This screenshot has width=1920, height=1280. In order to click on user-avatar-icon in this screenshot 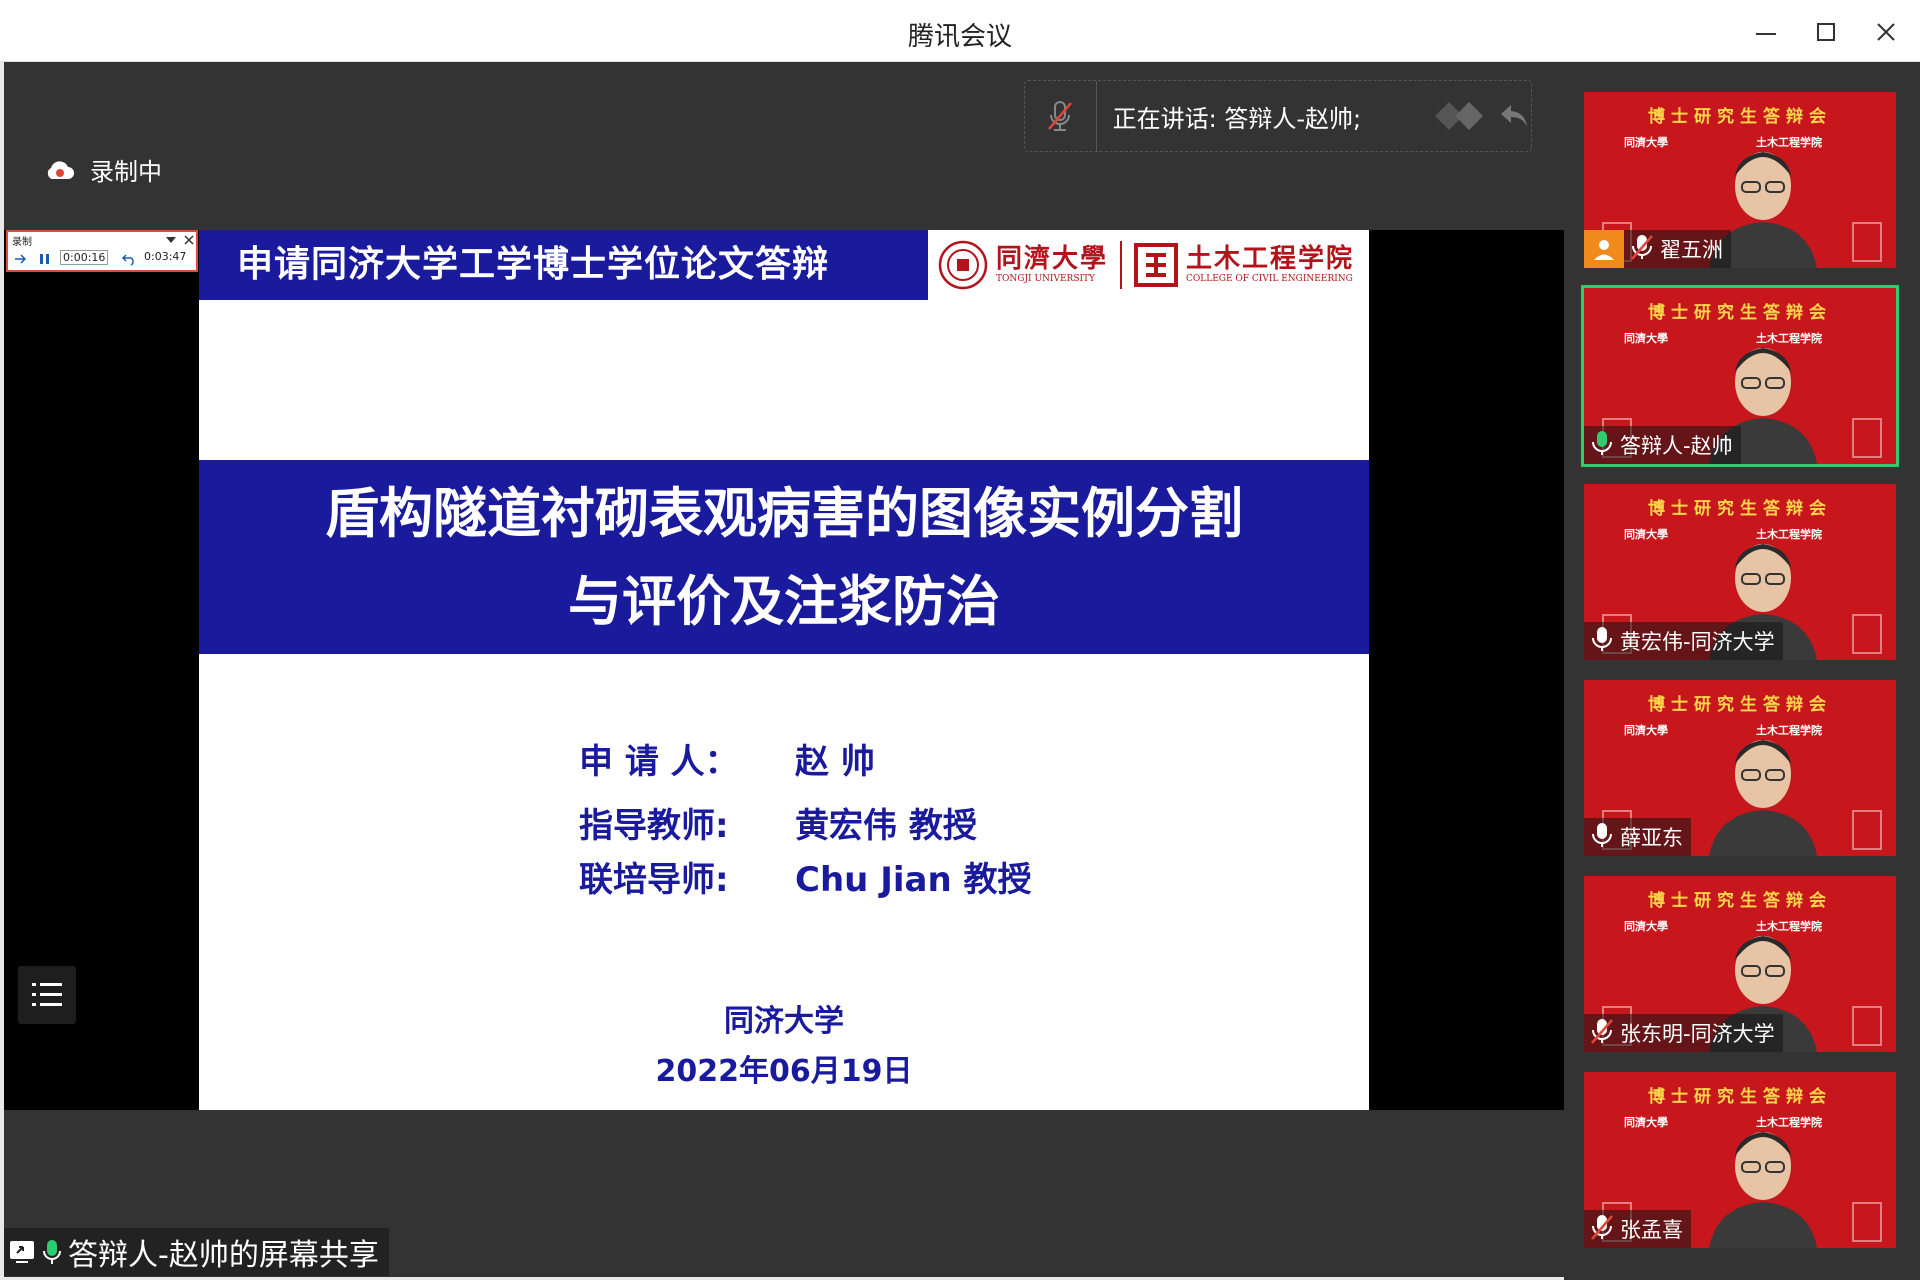, I will do `click(1604, 249)`.